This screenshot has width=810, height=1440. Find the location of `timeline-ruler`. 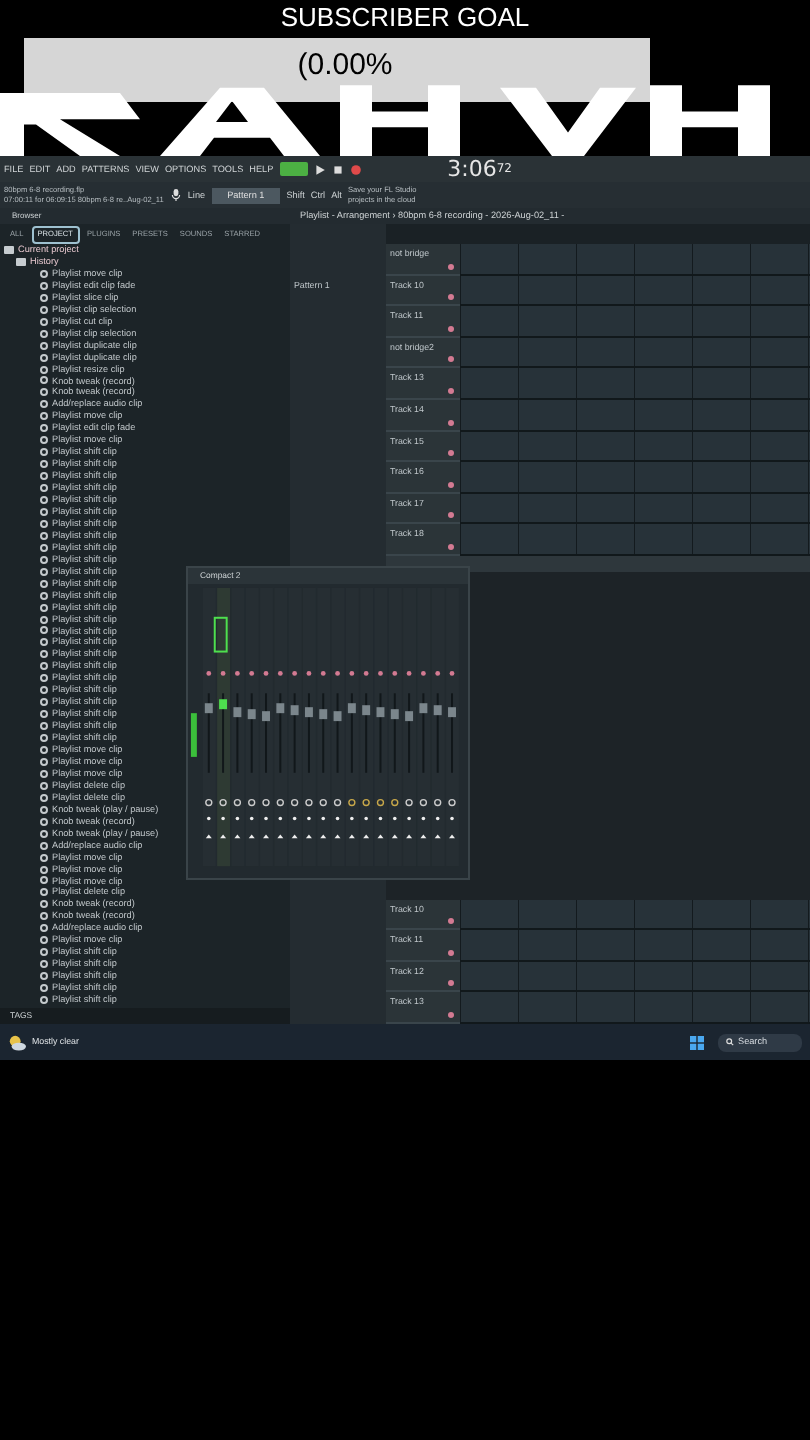

timeline-ruler is located at coordinates (598, 234).